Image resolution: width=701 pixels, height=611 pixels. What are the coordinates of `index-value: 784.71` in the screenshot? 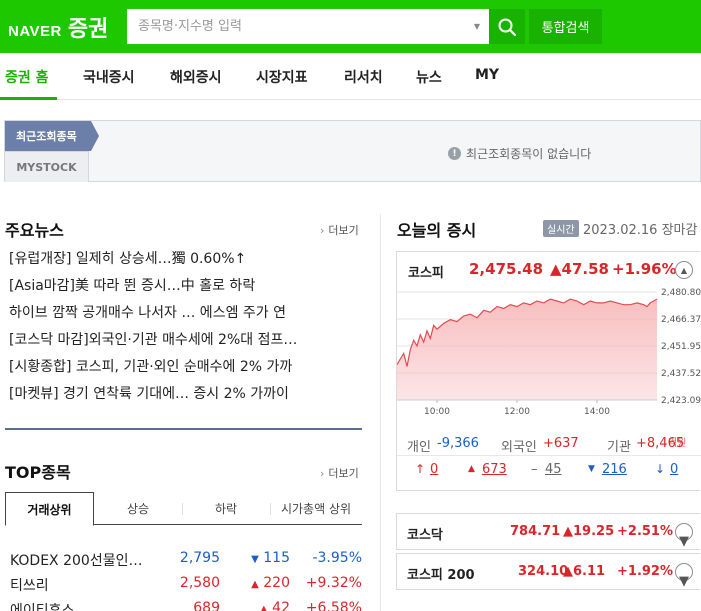 It's located at (535, 531).